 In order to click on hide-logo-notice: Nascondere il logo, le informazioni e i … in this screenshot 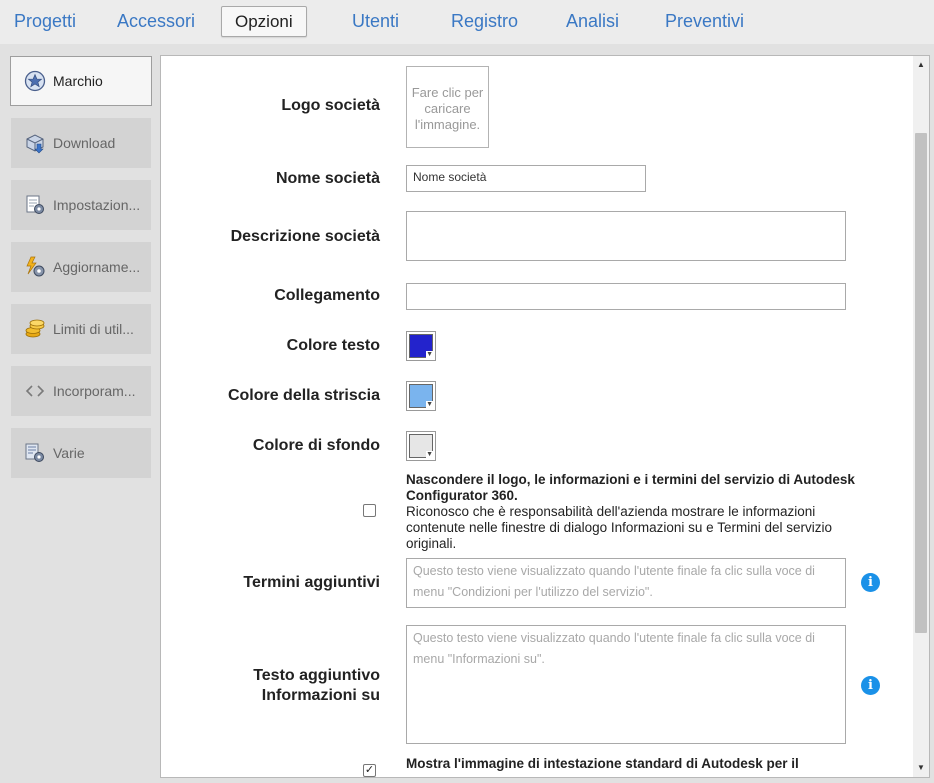, I will do `click(636, 512)`.